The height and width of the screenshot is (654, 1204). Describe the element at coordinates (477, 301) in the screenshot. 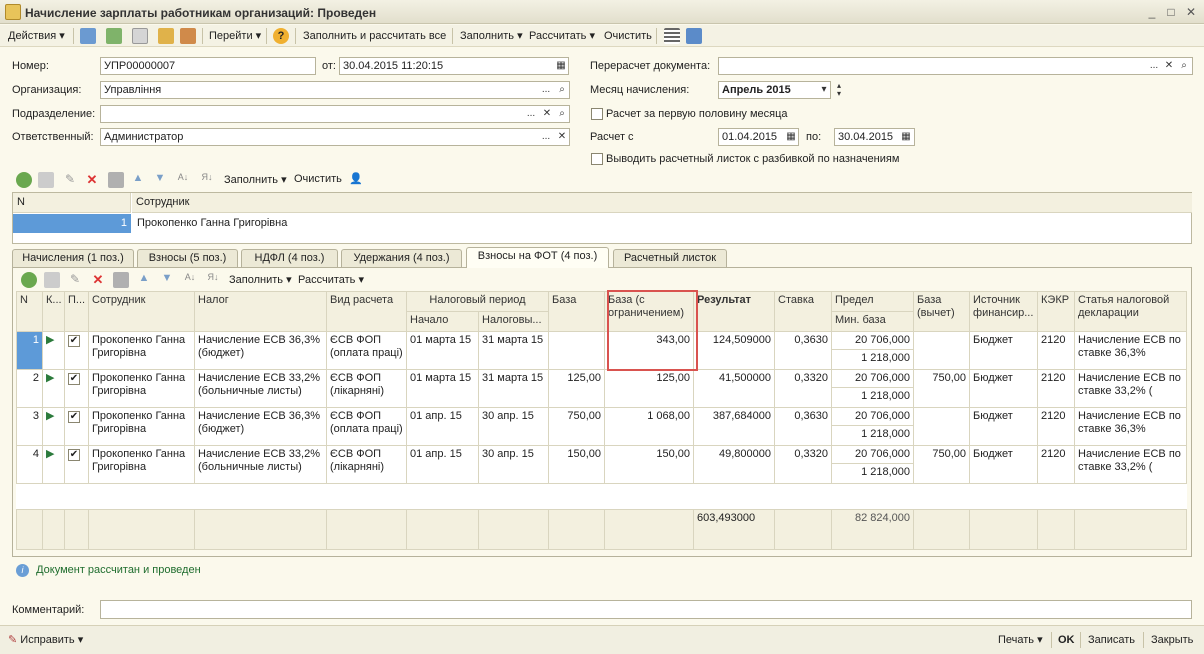

I see `col-tax-period: Налоговый период` at that location.